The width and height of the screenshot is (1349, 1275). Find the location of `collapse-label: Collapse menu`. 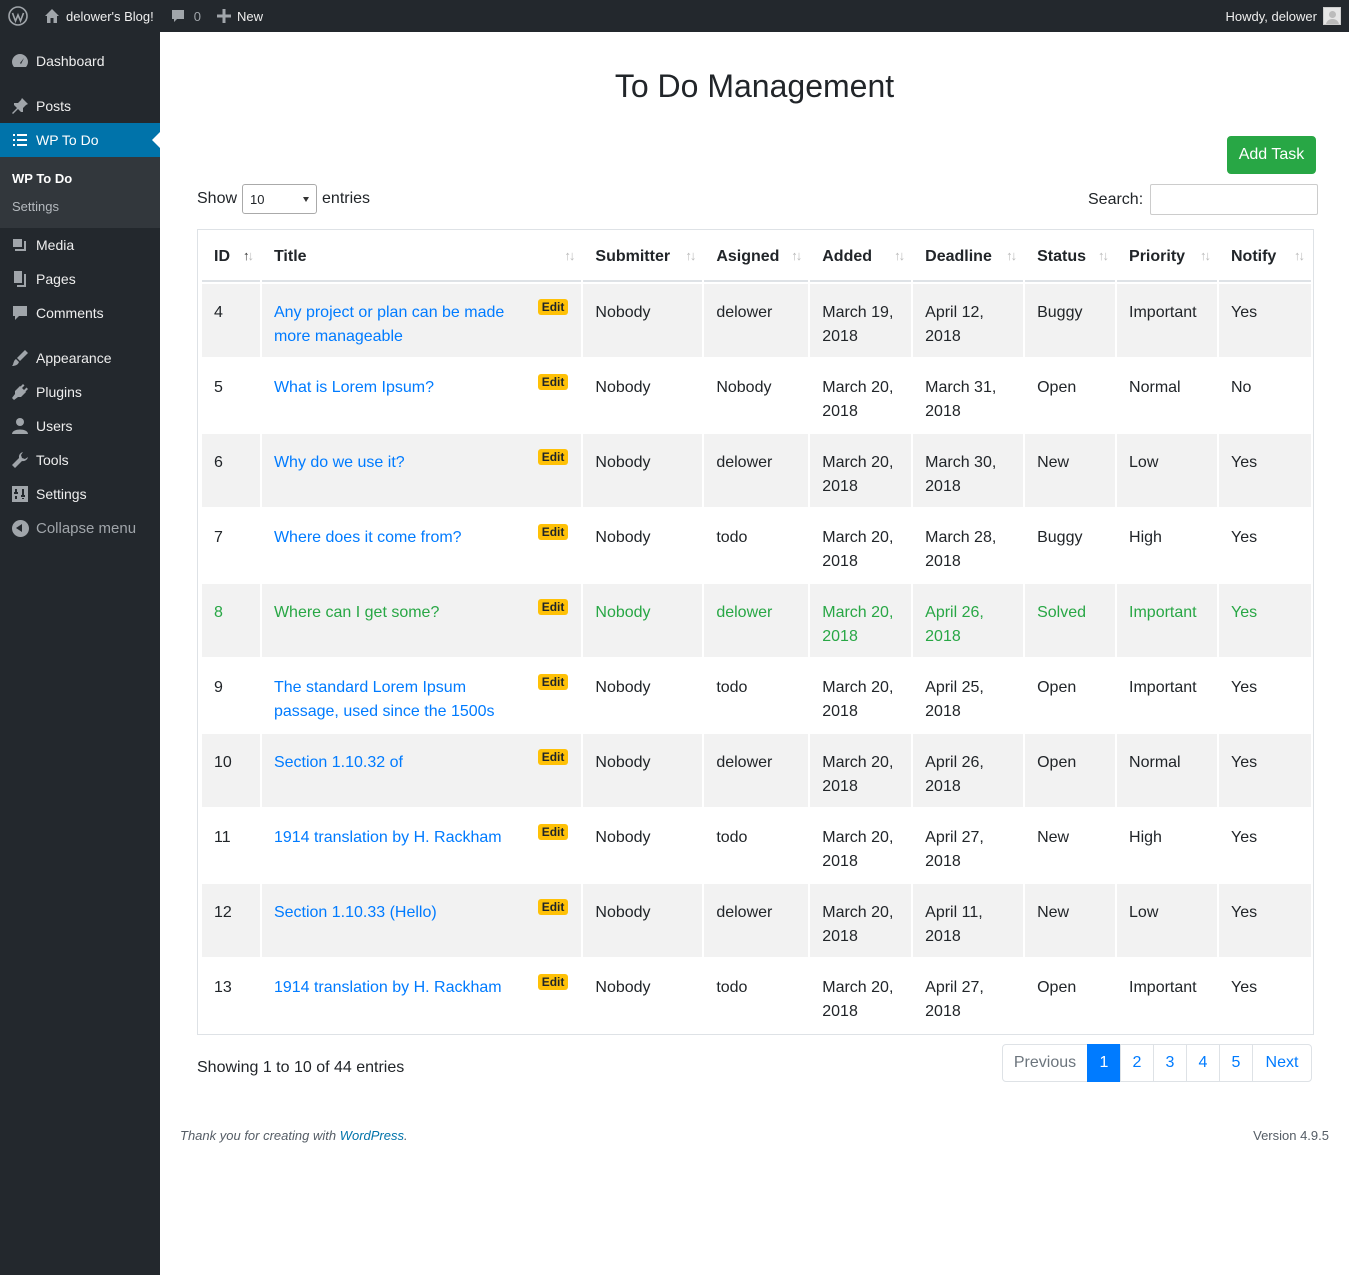

collapse-label: Collapse menu is located at coordinates (86, 528).